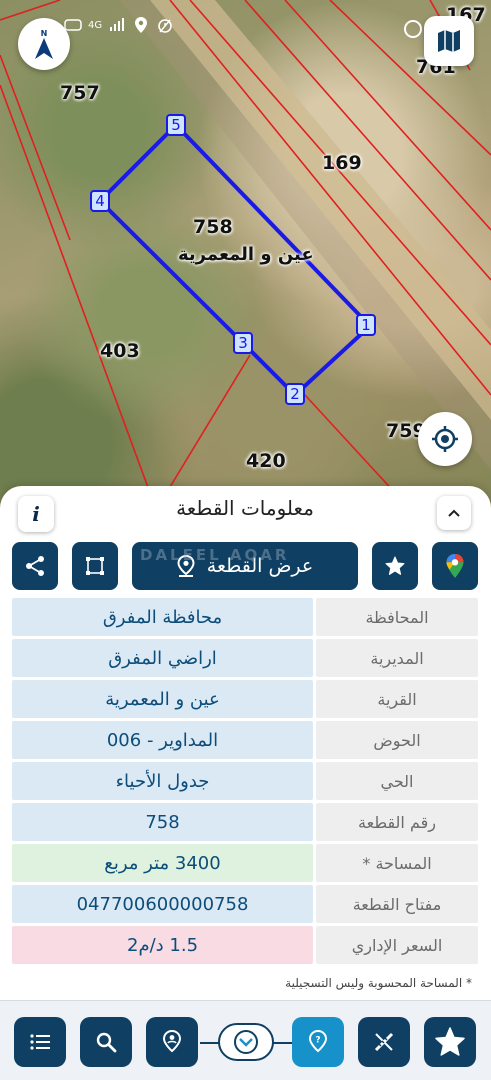 The image size is (491, 1080). I want to click on vertex-4: 4, so click(100, 201).